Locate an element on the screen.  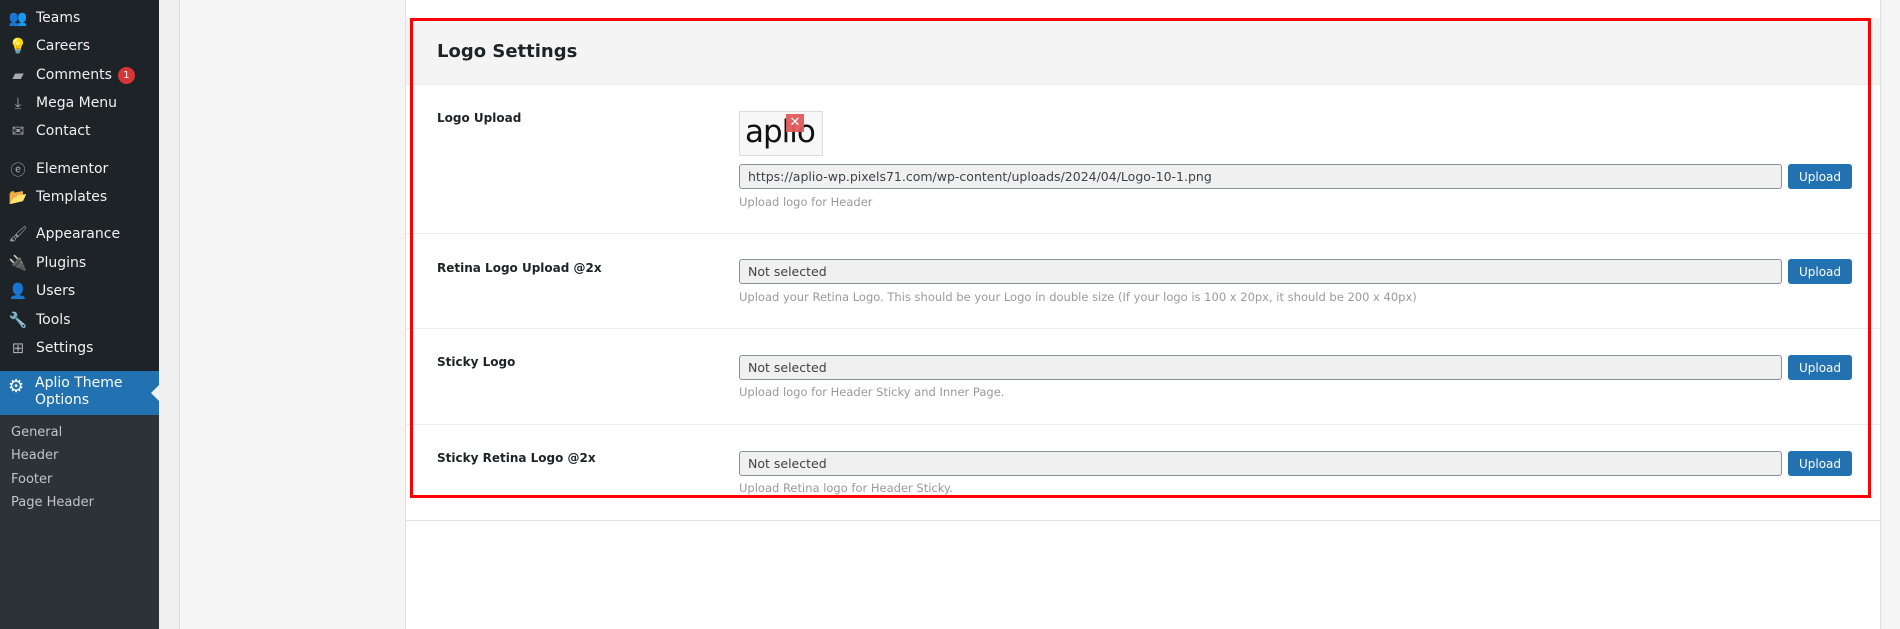
elementor-icon: ⓔ is located at coordinates (18, 169).